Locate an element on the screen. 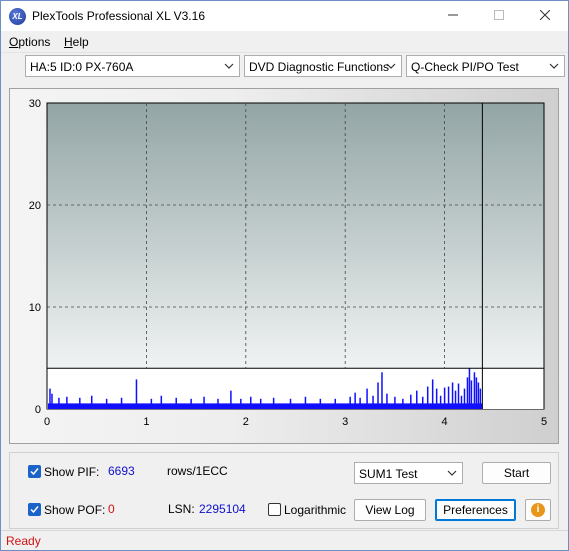 Image resolution: width=569 pixels, height=551 pixels. preferences-button: Preferences is located at coordinates (475, 510).